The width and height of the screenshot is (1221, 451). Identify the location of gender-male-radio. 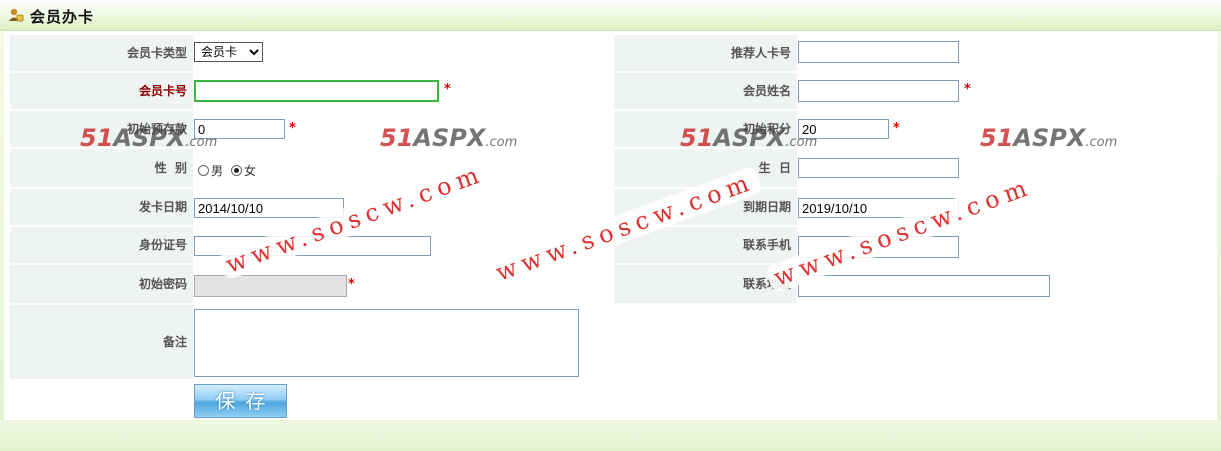
(203, 170).